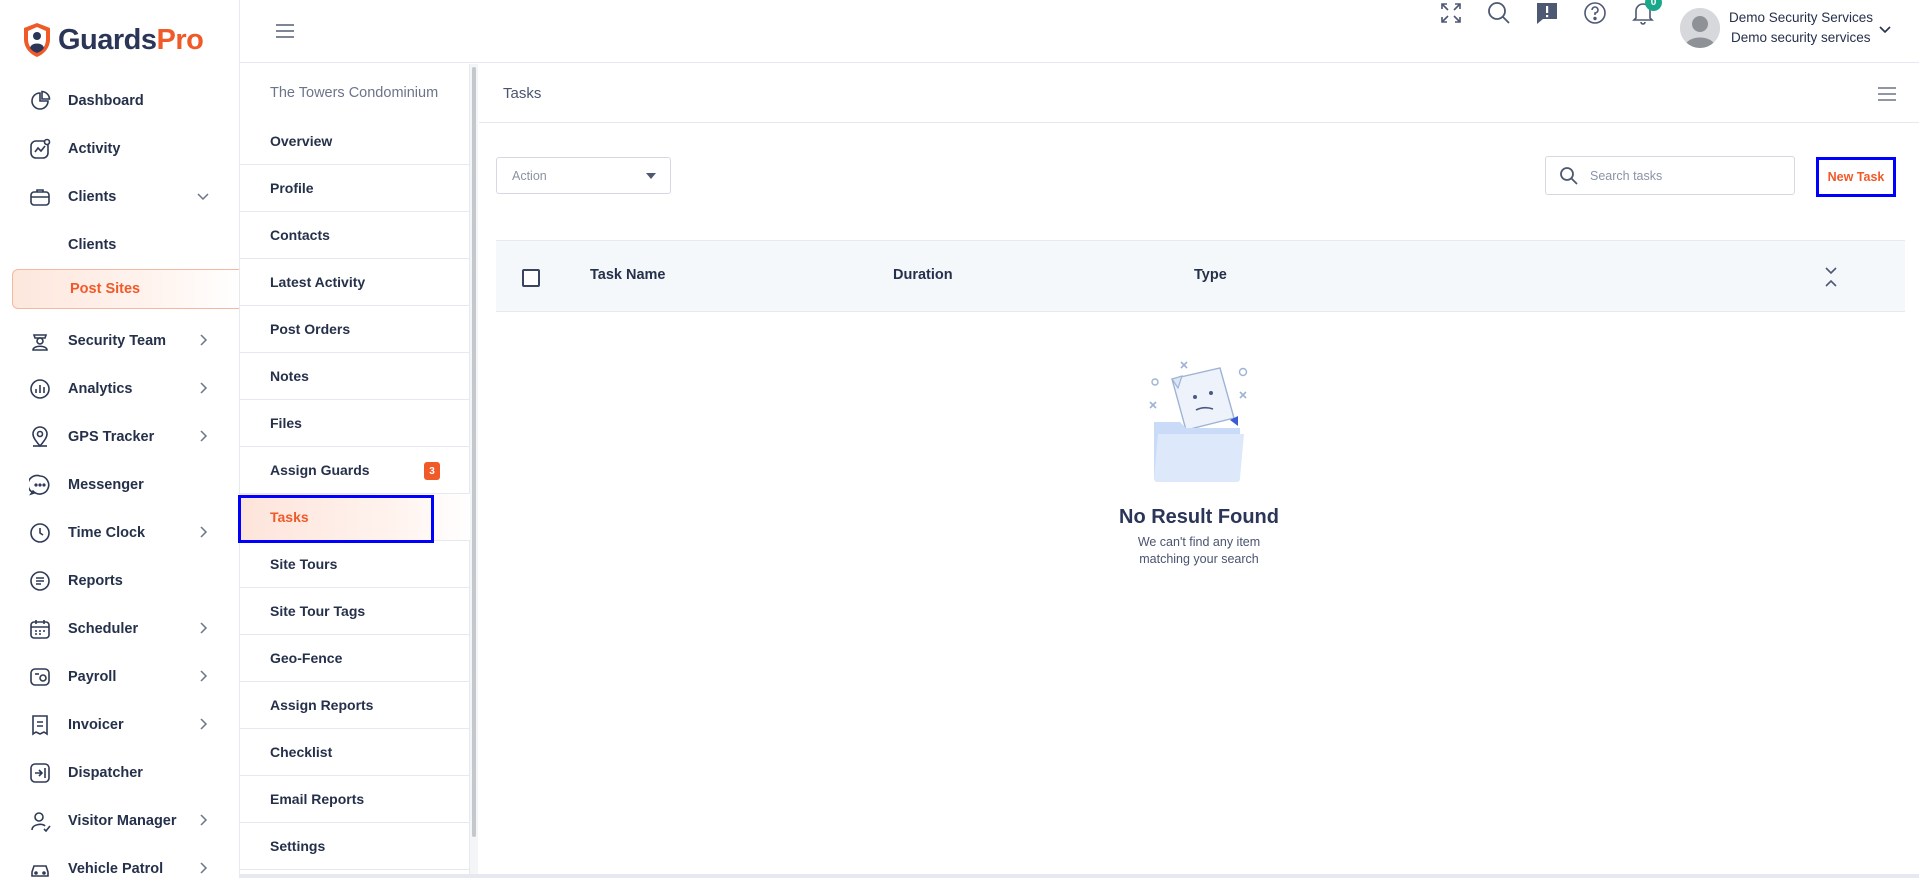 Image resolution: width=1919 pixels, height=878 pixels. I want to click on visitor-icon, so click(40, 821).